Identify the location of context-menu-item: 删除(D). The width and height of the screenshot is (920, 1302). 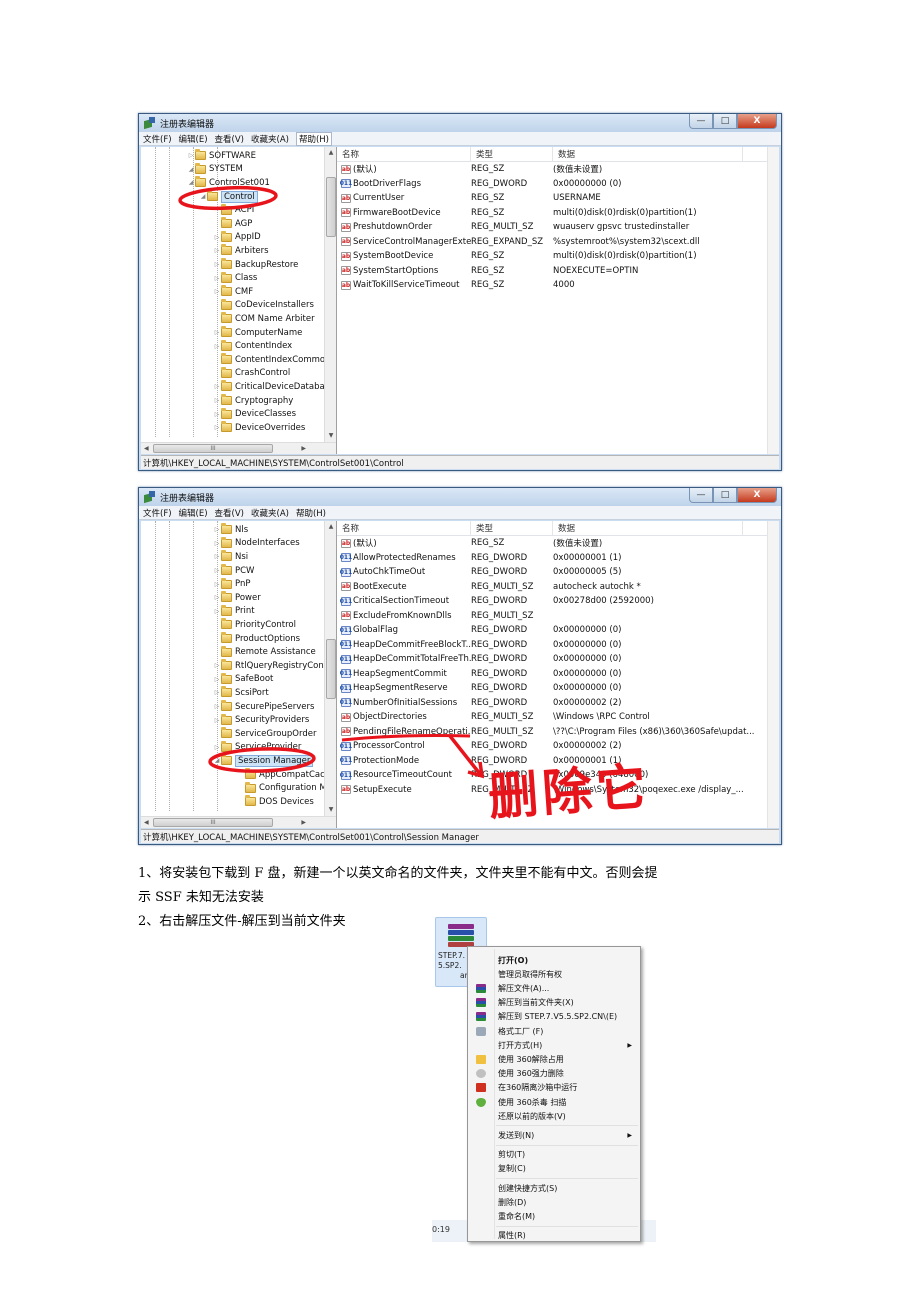
(554, 1202).